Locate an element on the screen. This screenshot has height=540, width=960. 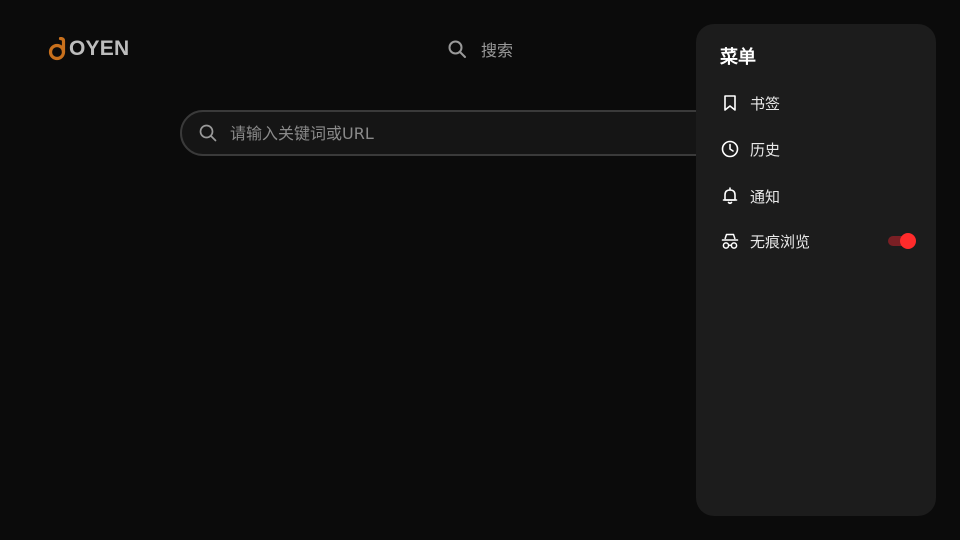
menu-item-label: 通知 is located at coordinates (765, 196).